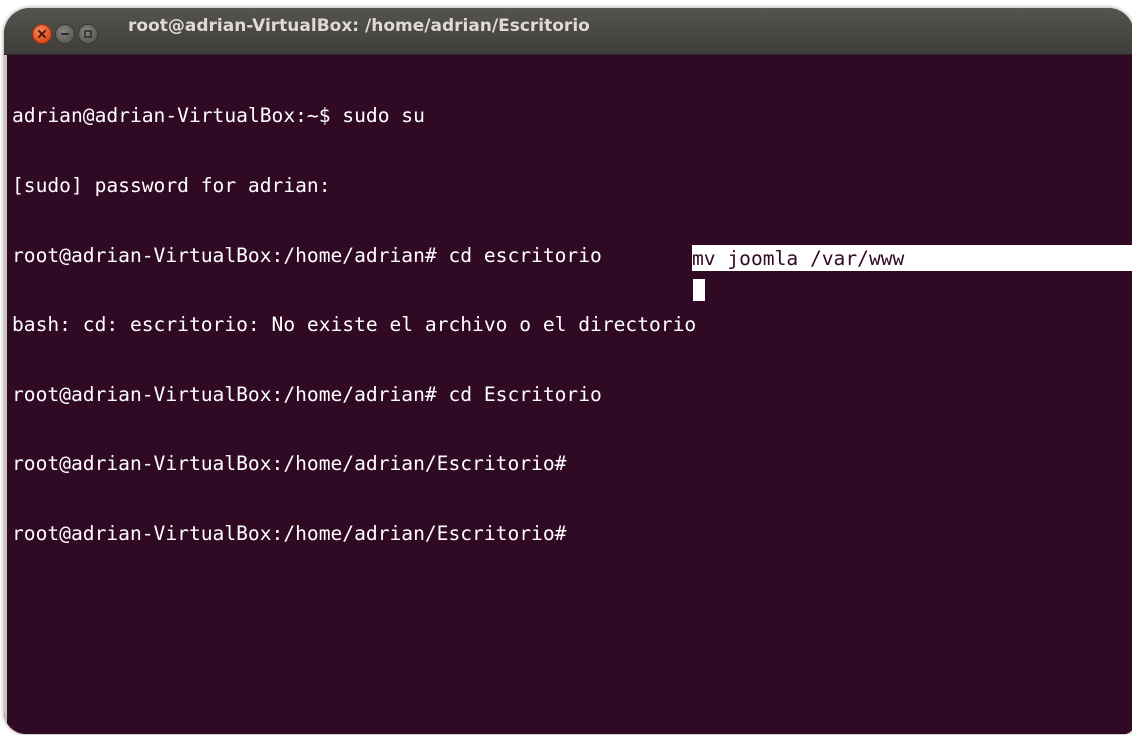 The width and height of the screenshot is (1132, 735). Describe the element at coordinates (88, 34) in the screenshot. I see `maximize-icon` at that location.